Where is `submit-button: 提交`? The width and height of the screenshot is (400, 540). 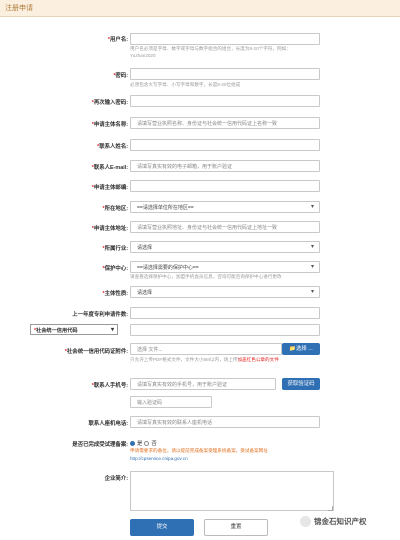 submit-button: 提交 is located at coordinates (162, 527).